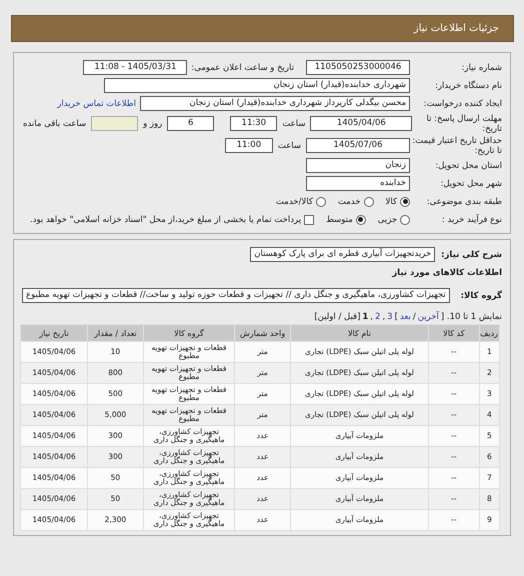 This screenshot has height=576, width=524. I want to click on column-header: نام کالا, so click(359, 333).